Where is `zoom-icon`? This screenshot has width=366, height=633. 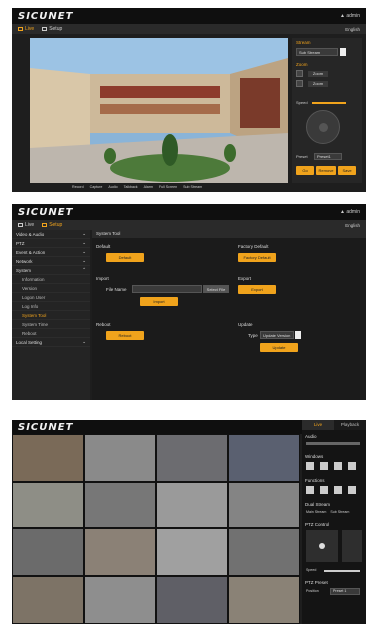 zoom-icon is located at coordinates (338, 490).